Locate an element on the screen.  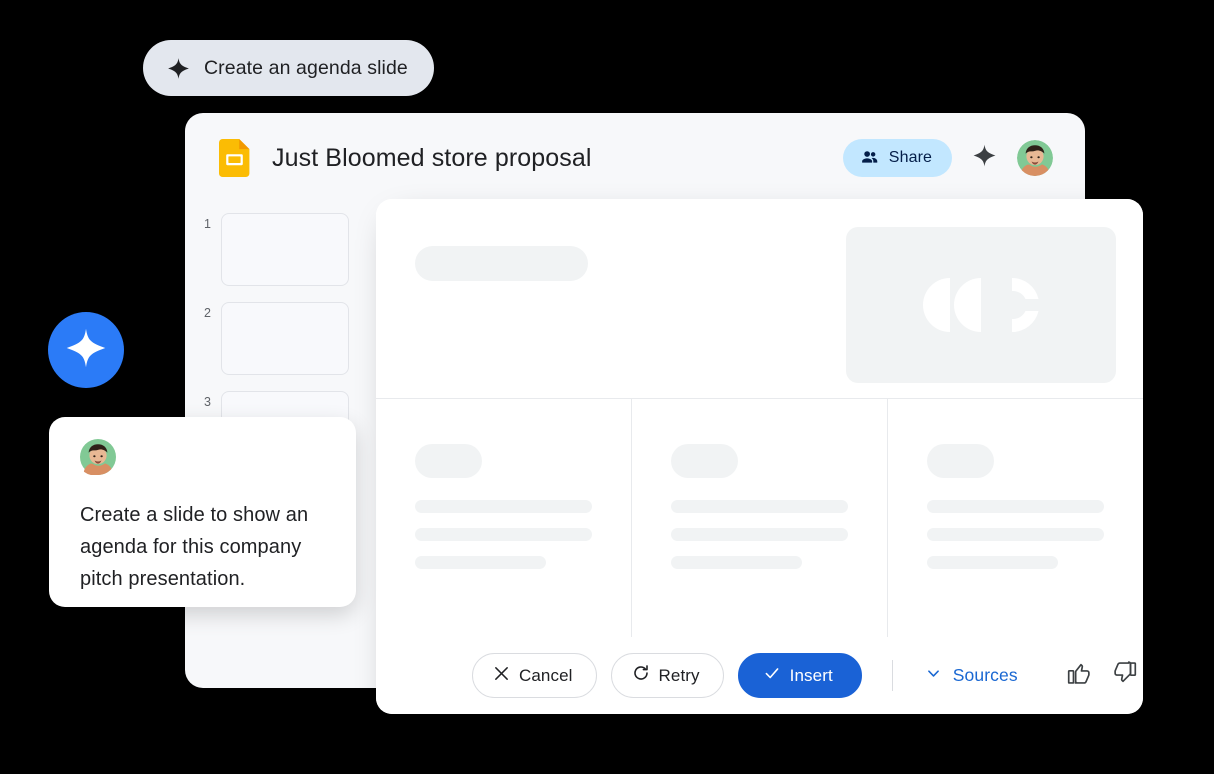
gemini-sparkle-badge is located at coordinates (86, 350).